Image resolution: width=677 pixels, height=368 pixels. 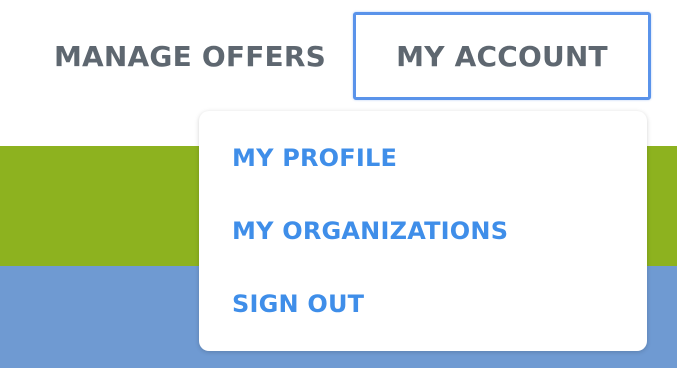 What do you see at coordinates (298, 304) in the screenshot?
I see `menu-item-sign-out: SIGN OUT` at bounding box center [298, 304].